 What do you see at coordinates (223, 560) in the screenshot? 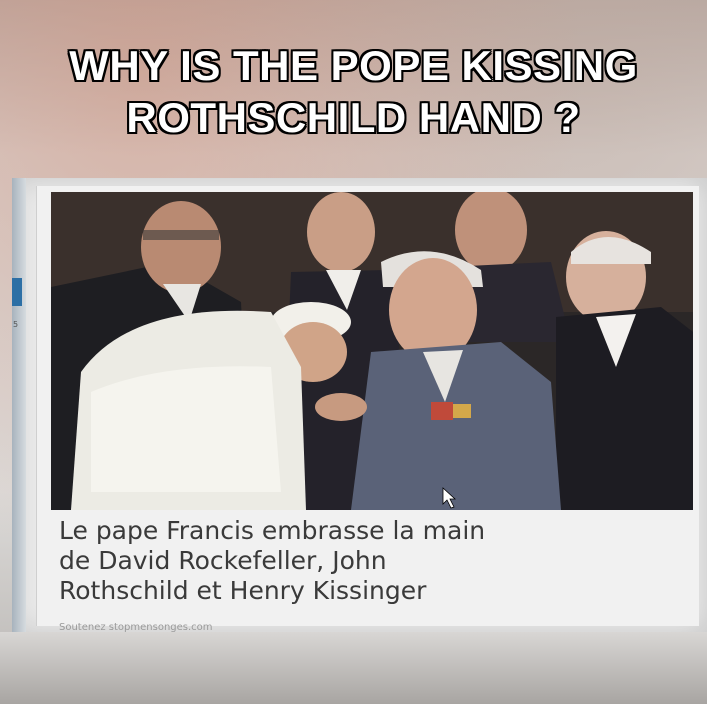
I see `caption-line-2: de David Rockefeller, John` at bounding box center [223, 560].